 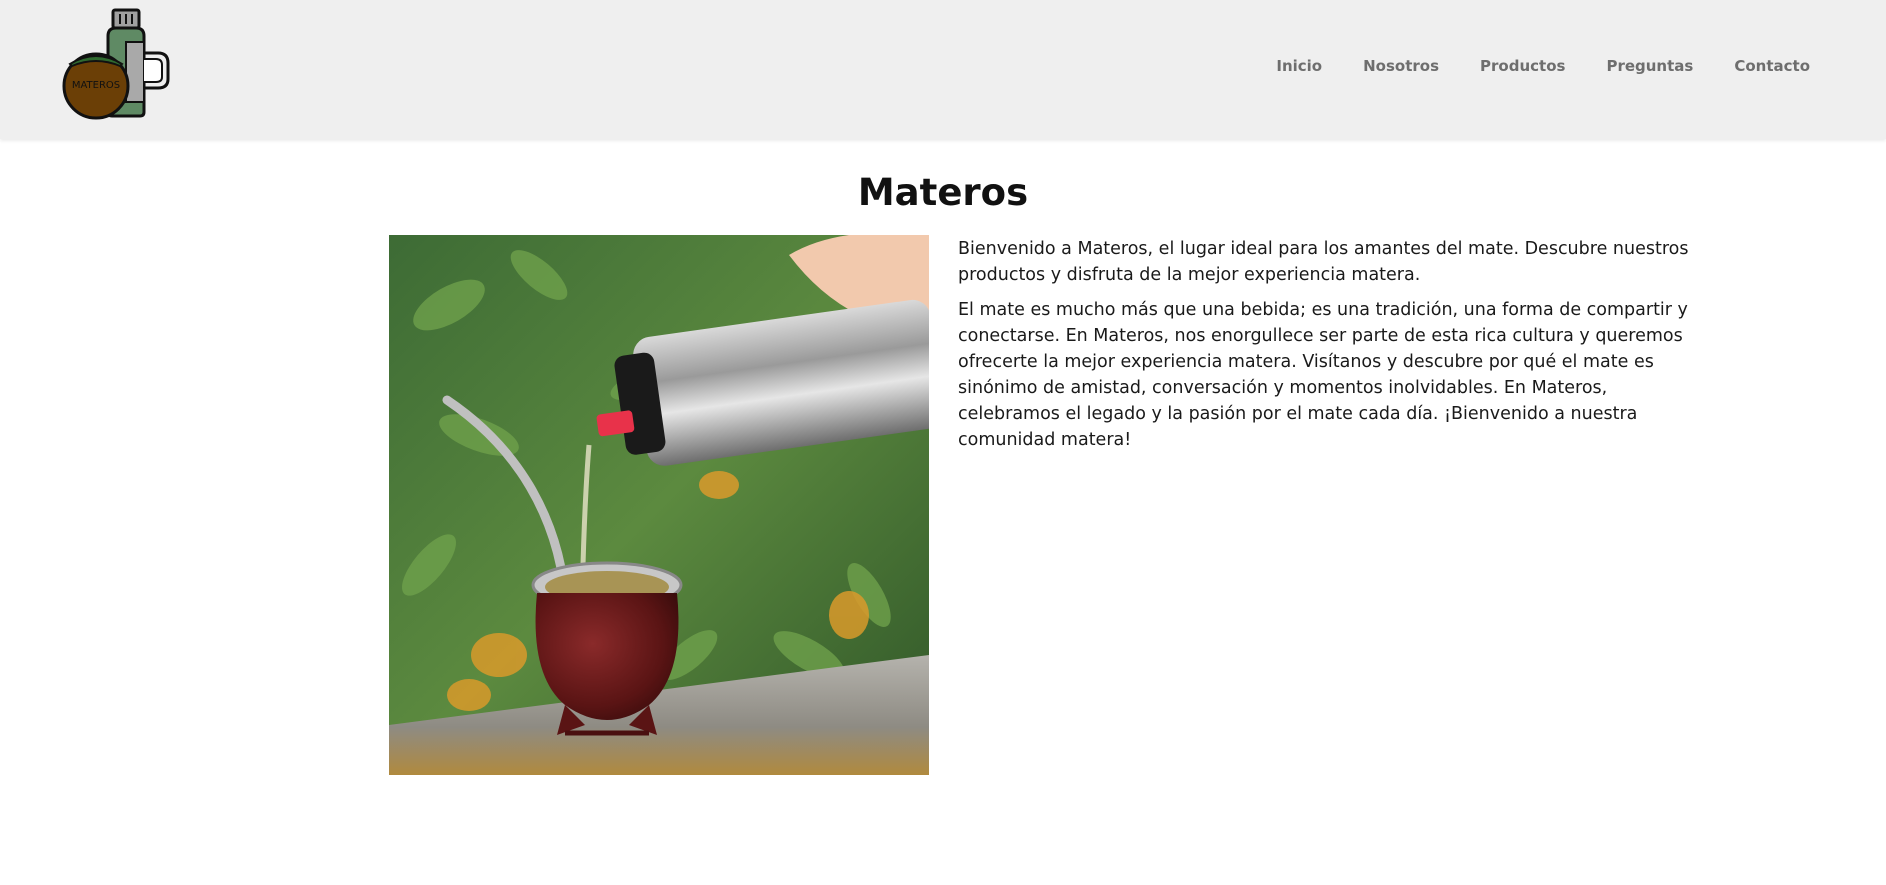 What do you see at coordinates (1772, 66) in the screenshot?
I see `nav-link-contacto: Contacto` at bounding box center [1772, 66].